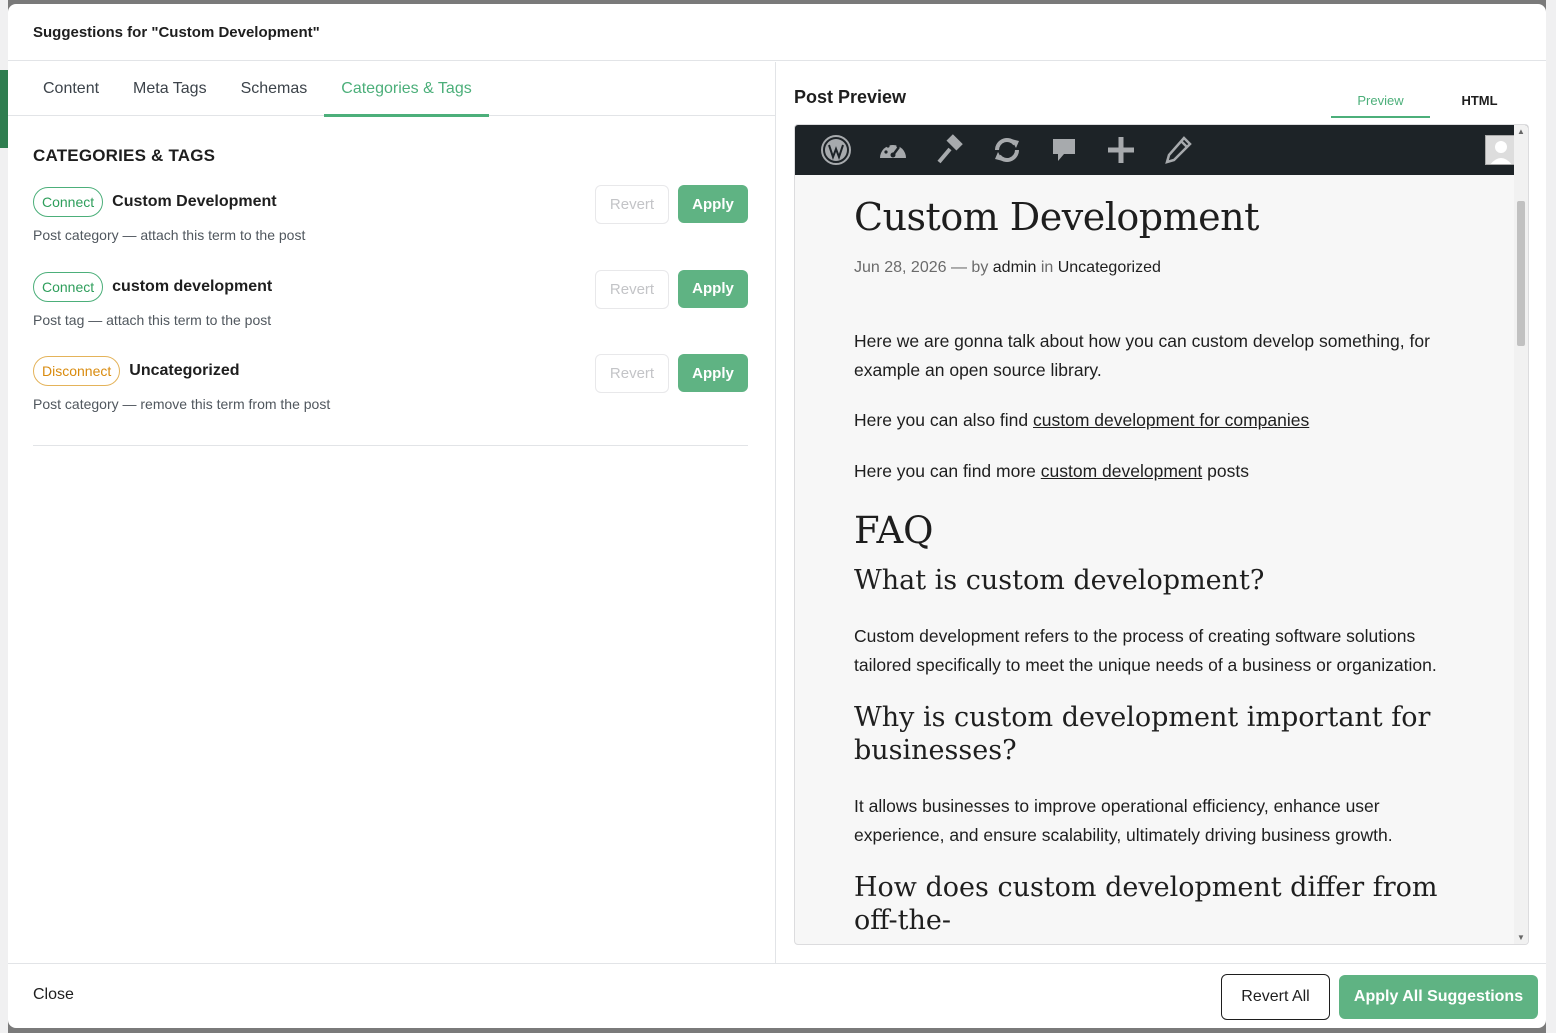 The width and height of the screenshot is (1556, 1033). I want to click on dashboard-icon, so click(892, 150).